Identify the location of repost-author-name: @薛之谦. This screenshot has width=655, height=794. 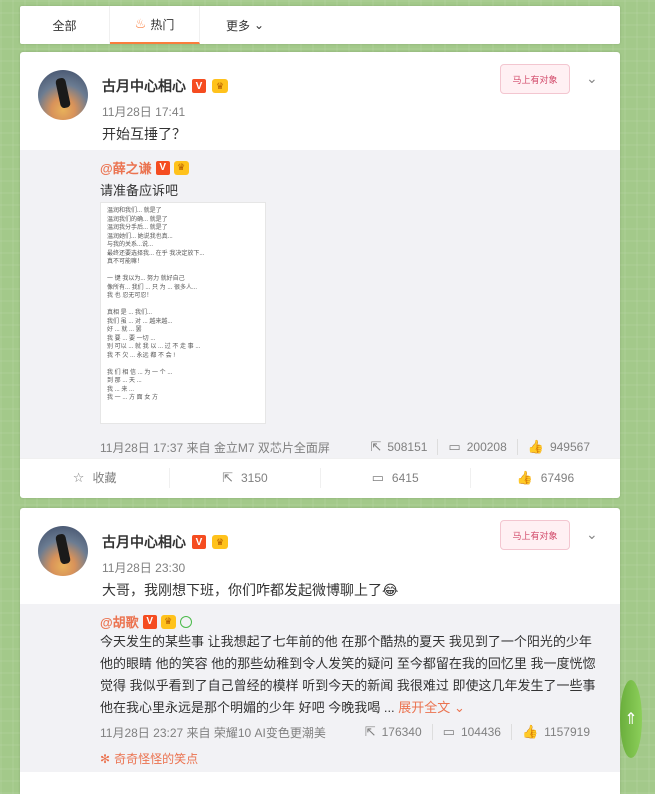
(126, 167).